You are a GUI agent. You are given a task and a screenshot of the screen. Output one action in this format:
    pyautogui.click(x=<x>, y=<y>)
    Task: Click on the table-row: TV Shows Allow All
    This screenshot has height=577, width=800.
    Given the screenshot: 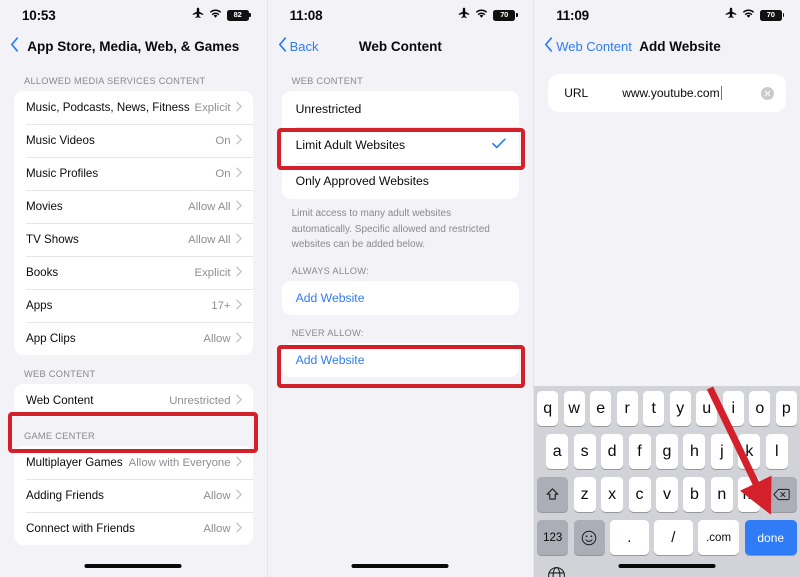 What is the action you would take?
    pyautogui.click(x=133, y=239)
    